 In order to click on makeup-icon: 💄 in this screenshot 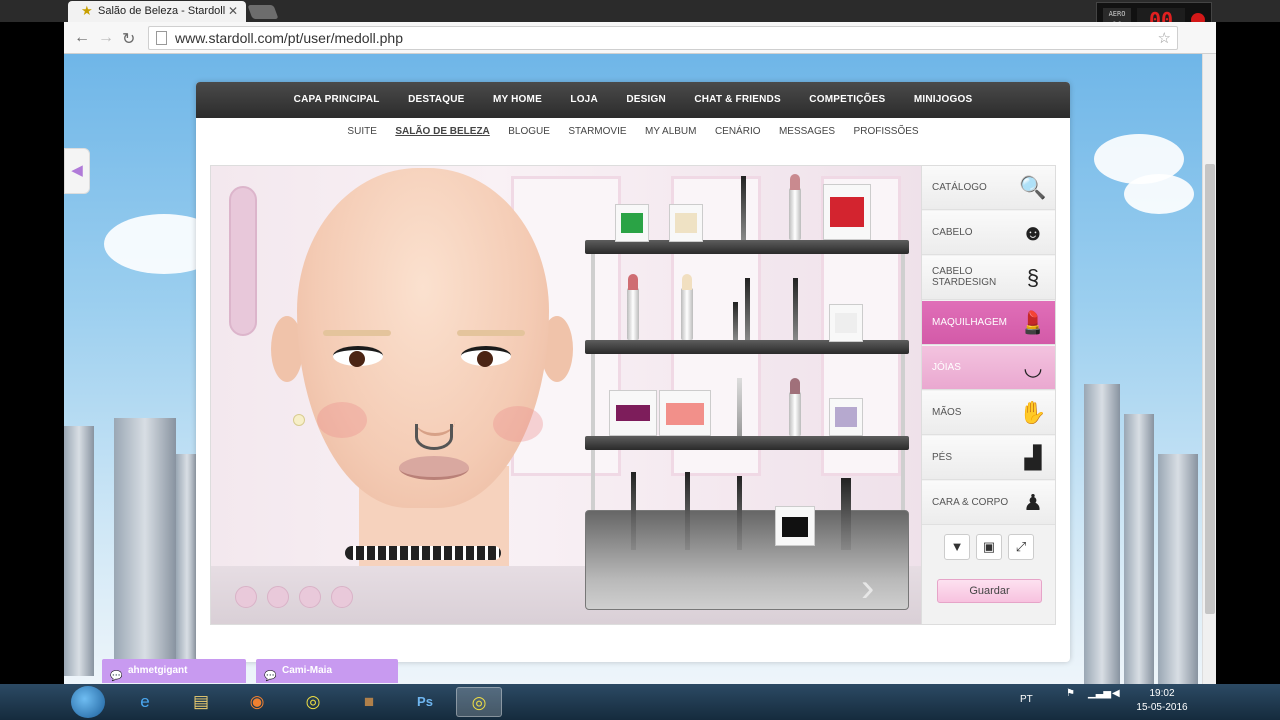, I will do `click(1033, 322)`.